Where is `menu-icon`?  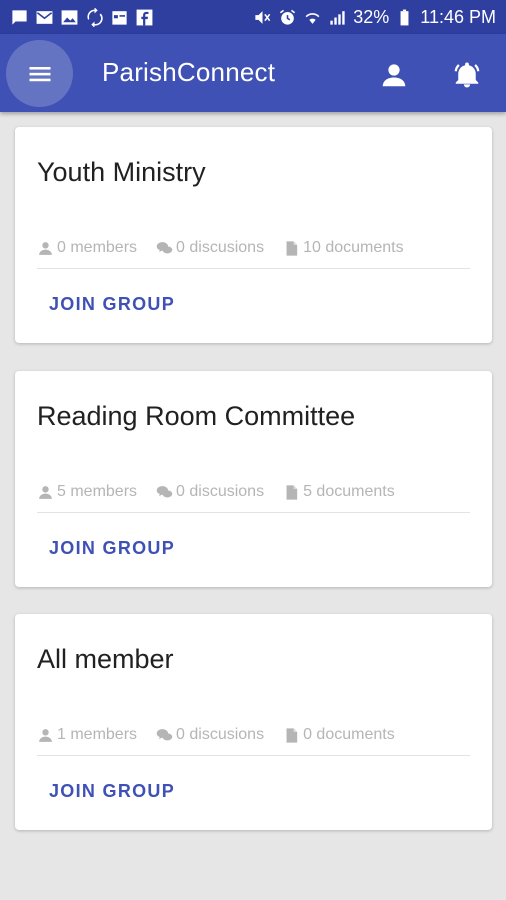 menu-icon is located at coordinates (39, 73).